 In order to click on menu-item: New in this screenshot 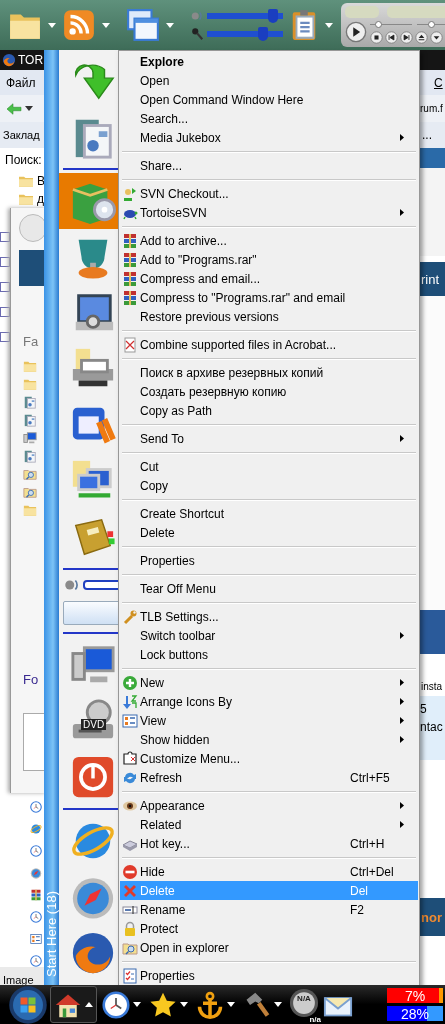, I will do `click(269, 682)`.